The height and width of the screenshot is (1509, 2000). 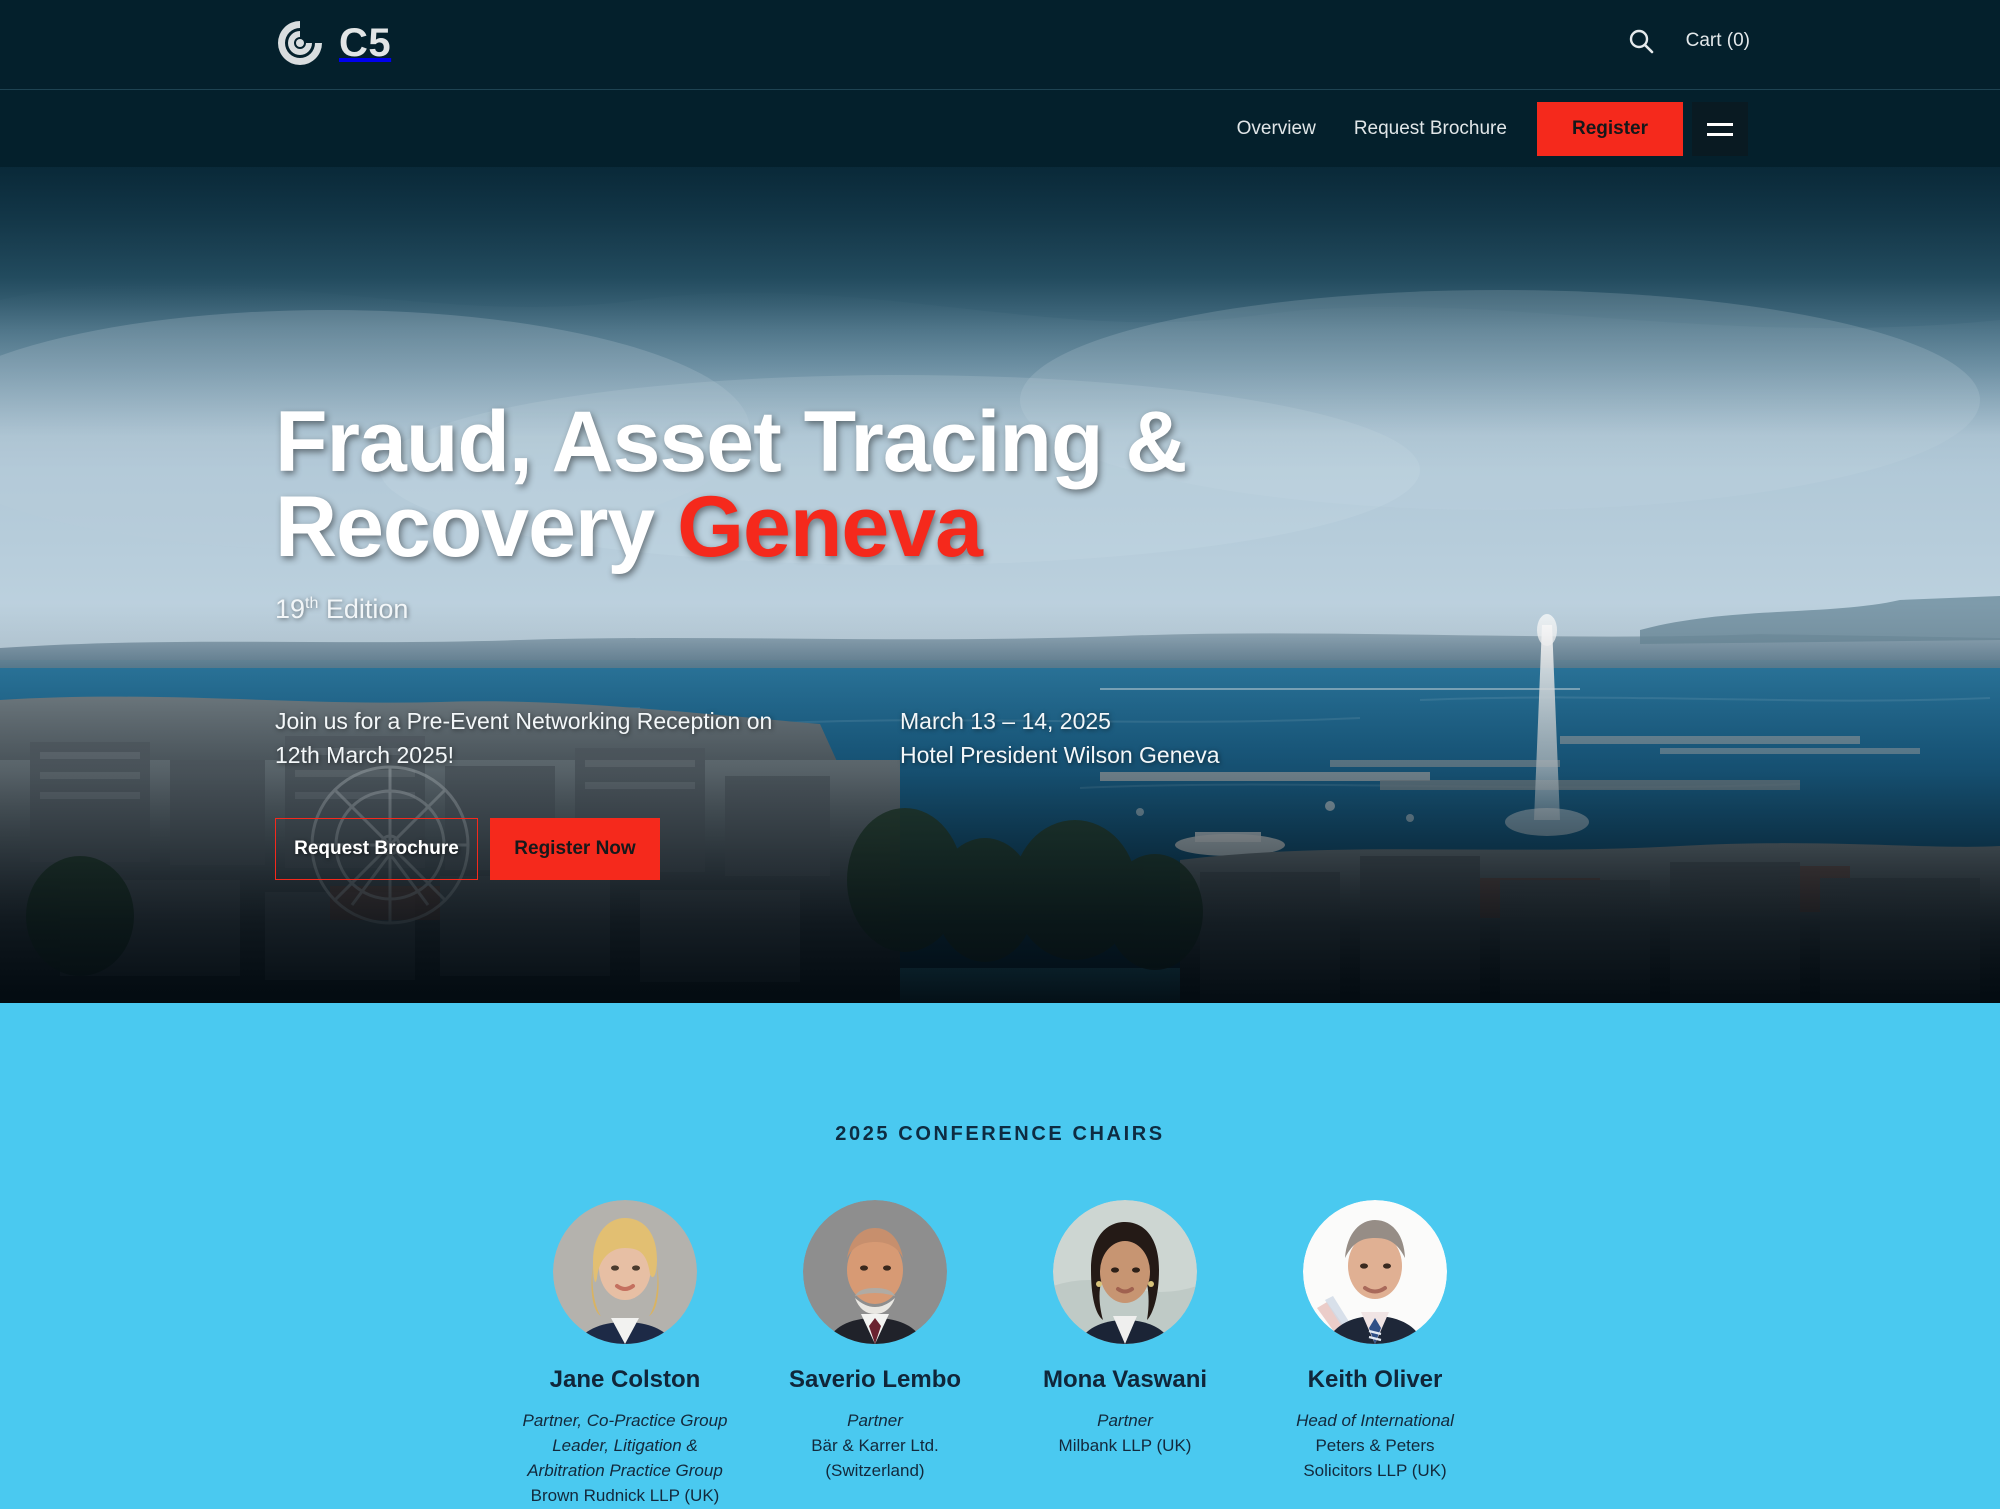 What do you see at coordinates (1125, 1272) in the screenshot?
I see `portrait-mona-vaswani` at bounding box center [1125, 1272].